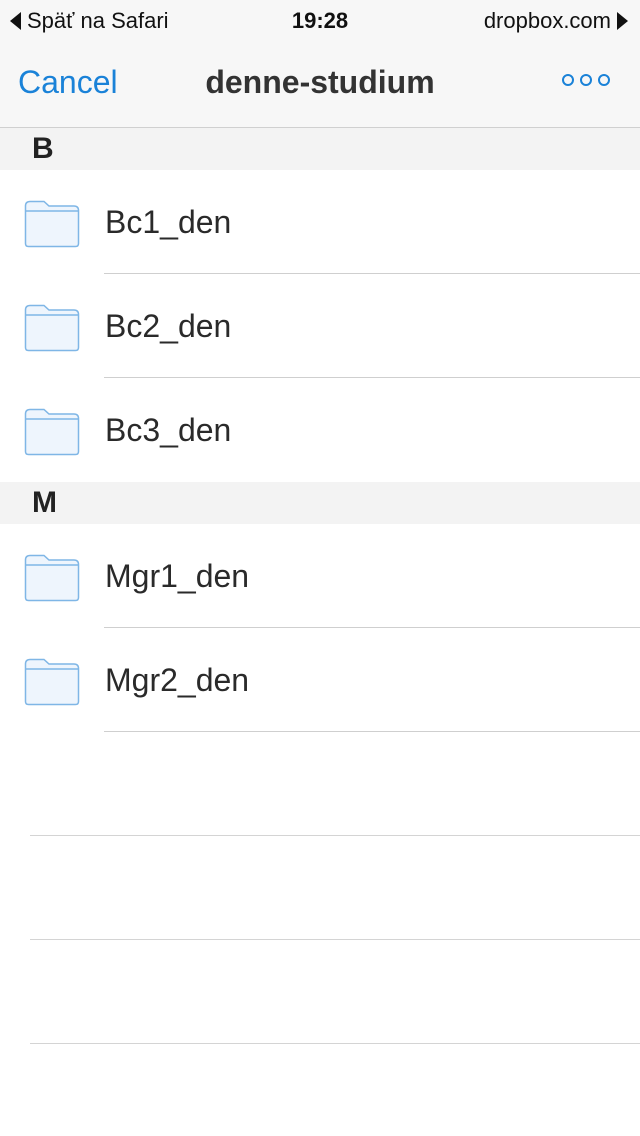  Describe the element at coordinates (320, 84) in the screenshot. I see `navigation-bar: Cancel denne-studium` at that location.